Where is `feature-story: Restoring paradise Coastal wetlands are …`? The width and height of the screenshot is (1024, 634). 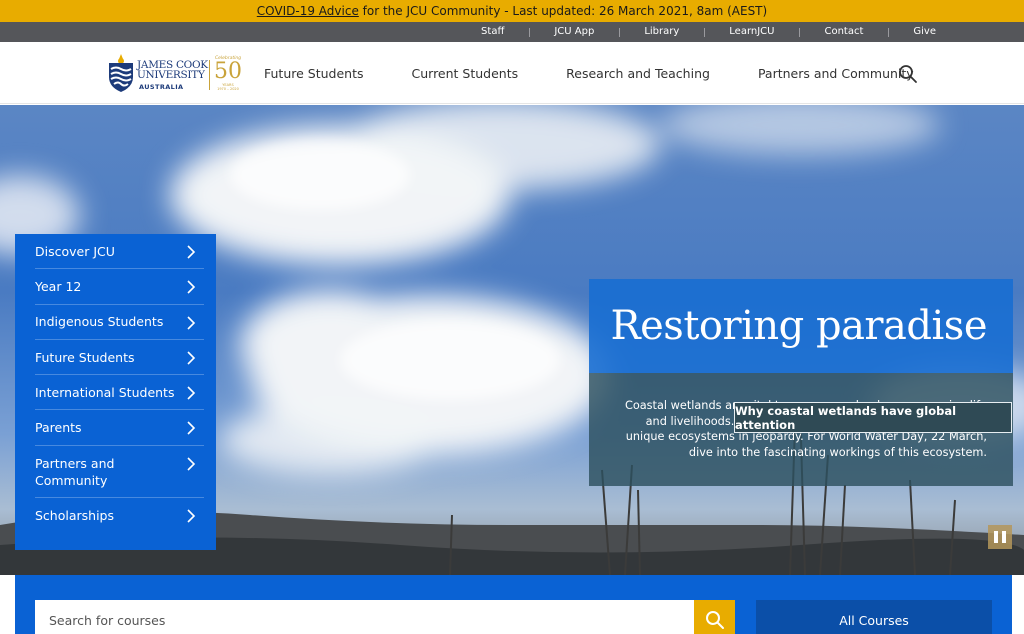 feature-story: Restoring paradise Coastal wetlands are … is located at coordinates (801, 382).